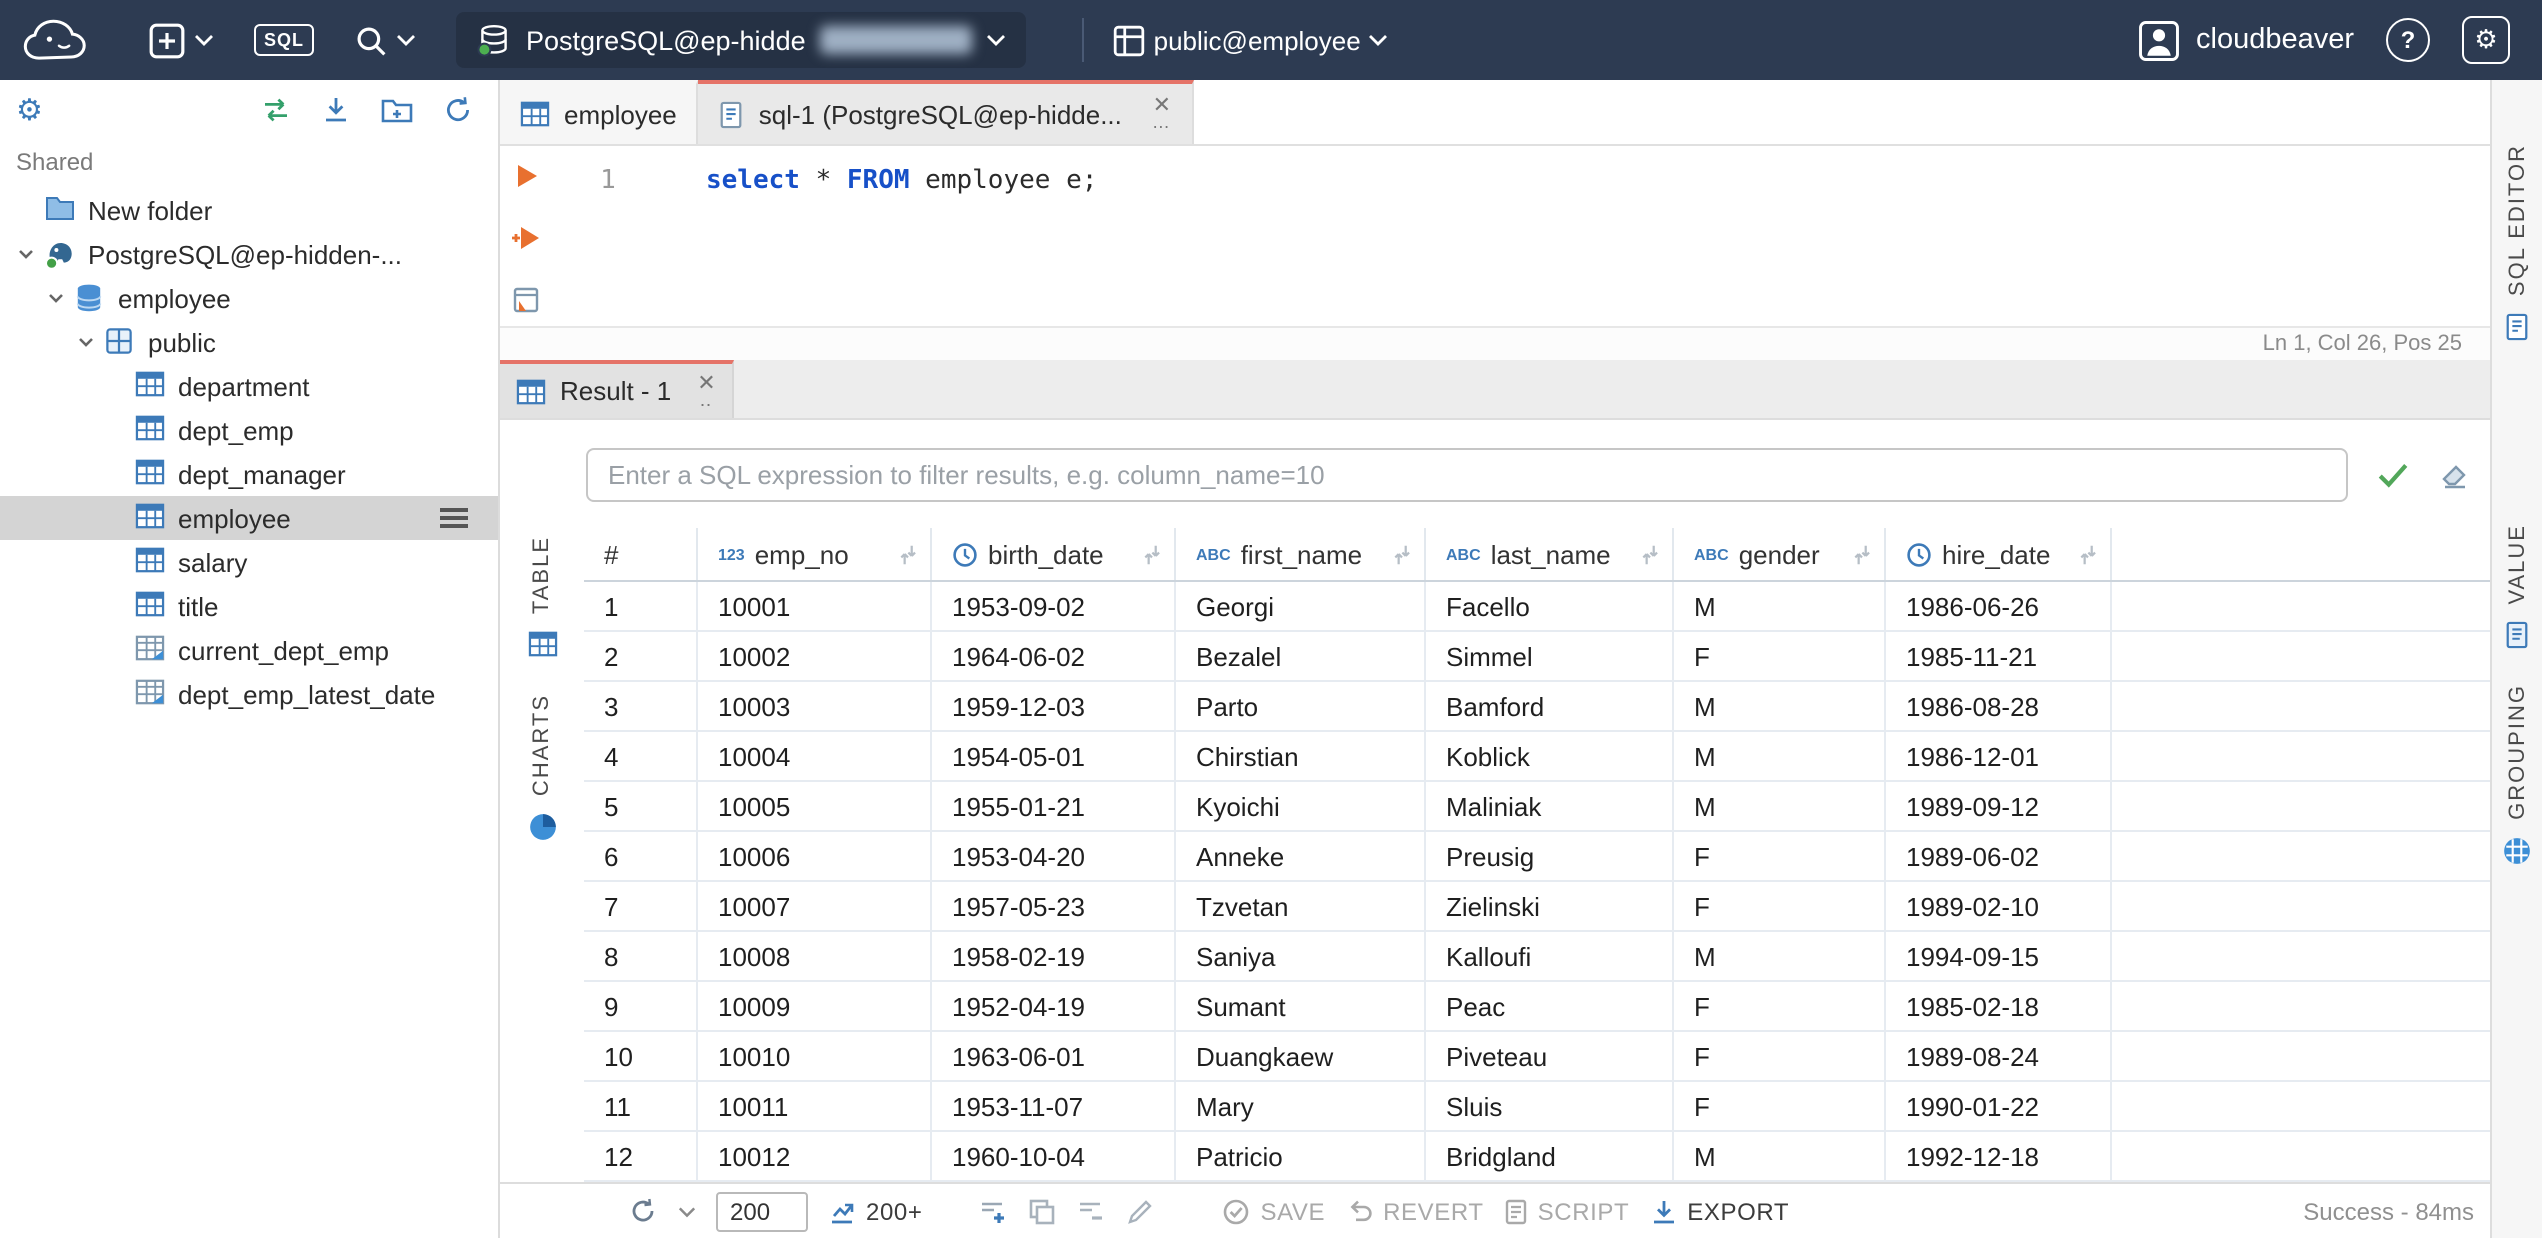 The width and height of the screenshot is (2542, 1238). I want to click on grid-cell: 1958-02-19, so click(1054, 956).